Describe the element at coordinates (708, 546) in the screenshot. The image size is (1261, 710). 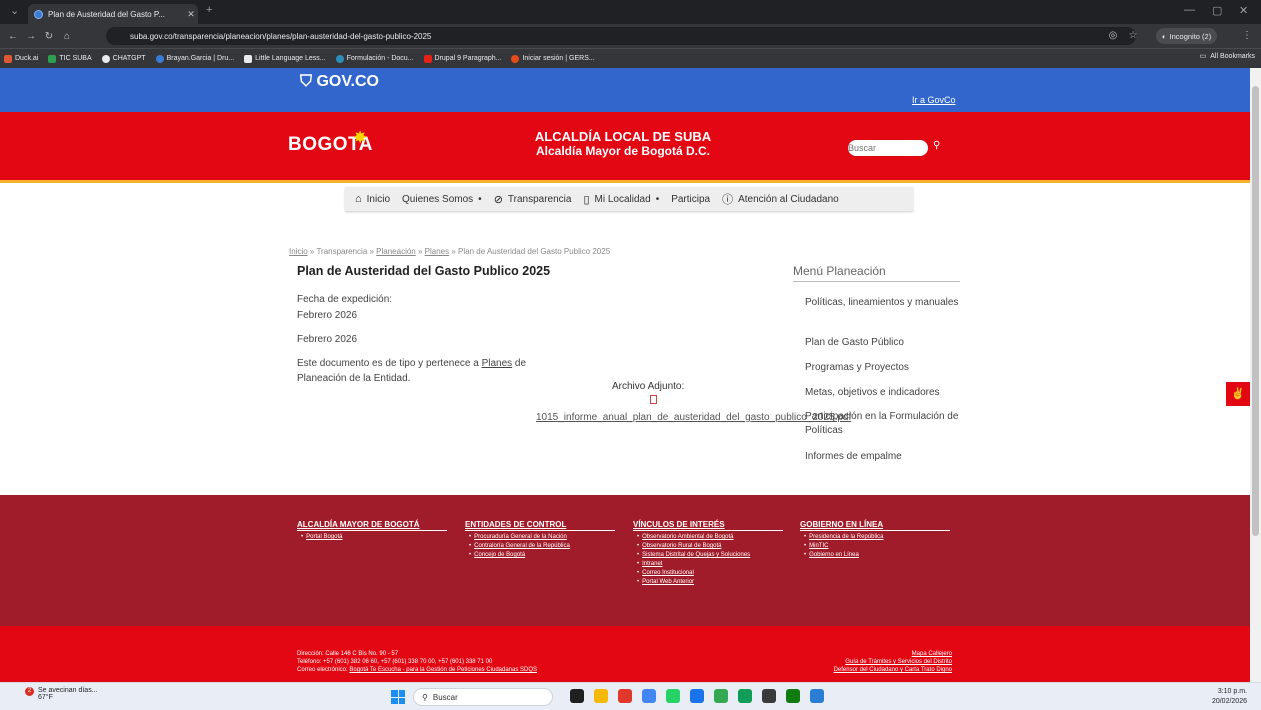
I see `footer-link: Observatorio Rural de Bogotá` at that location.